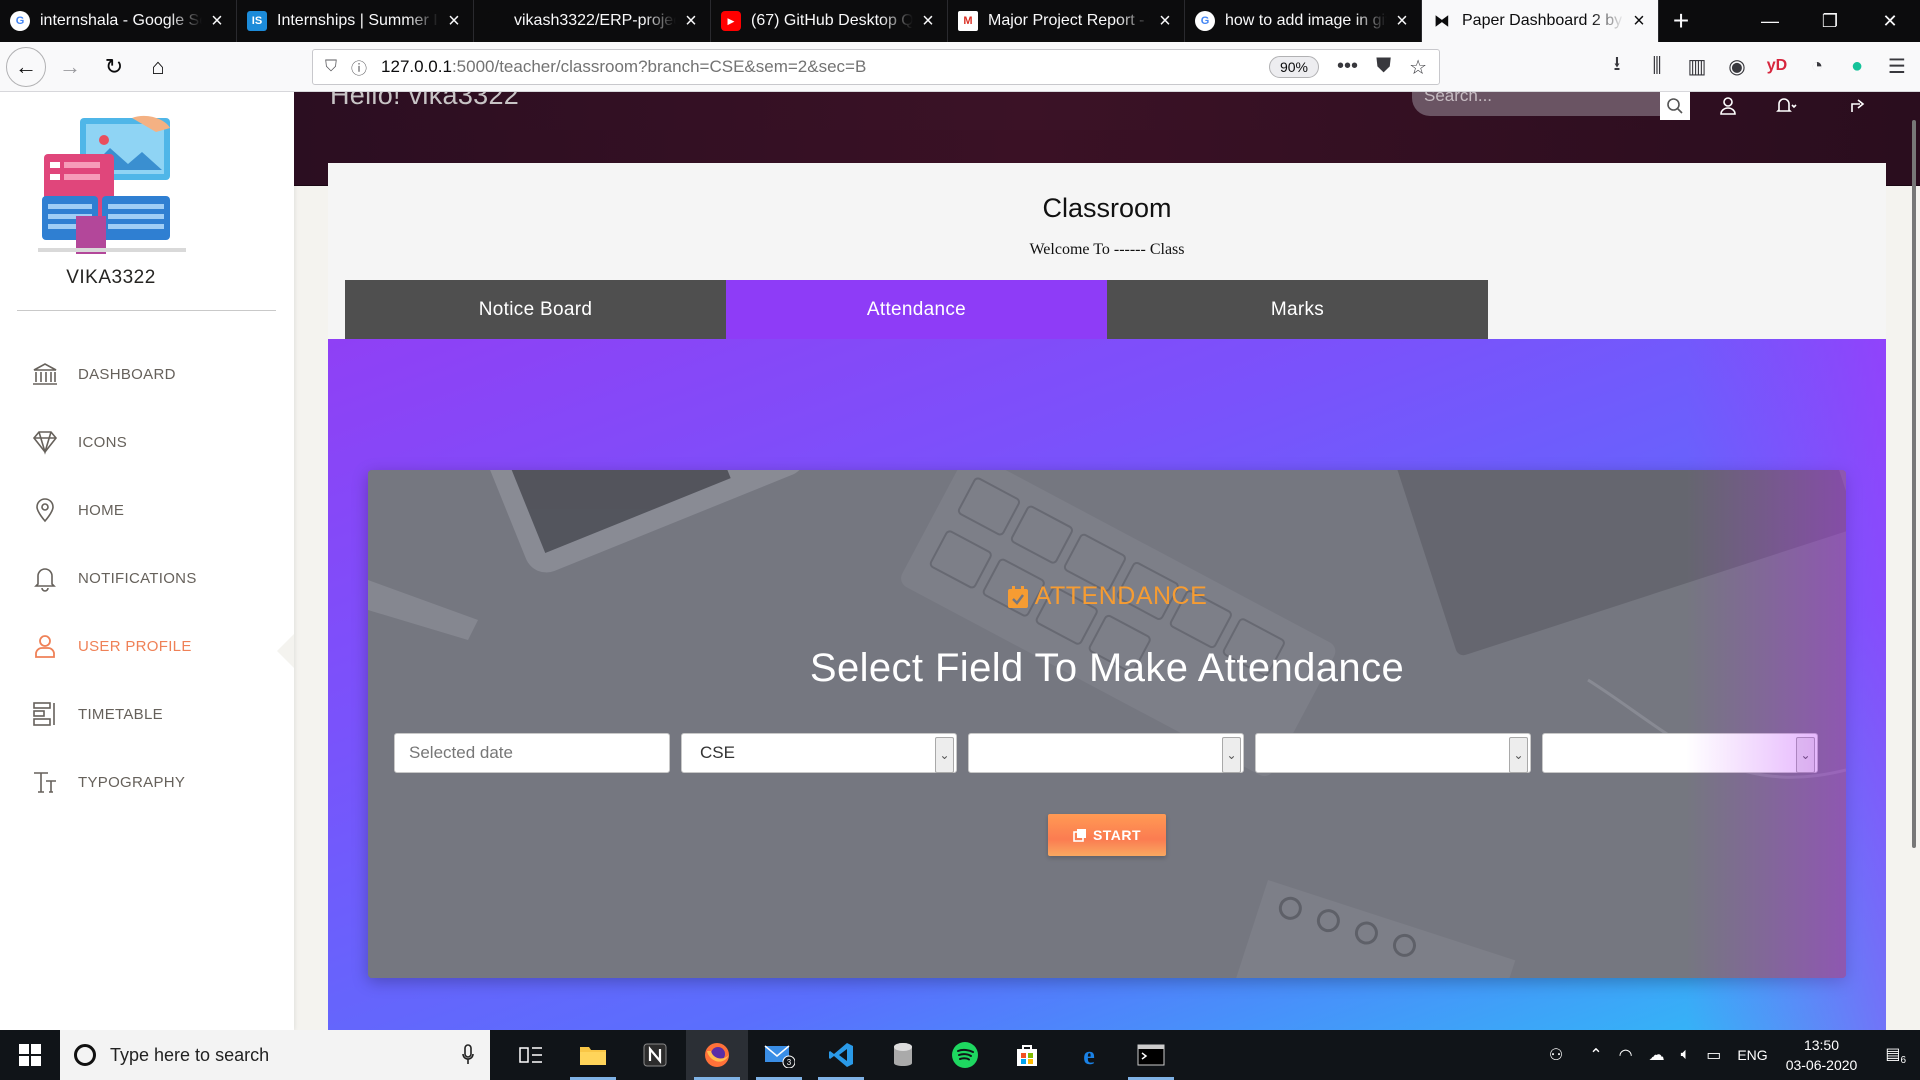 The image size is (1920, 1080). What do you see at coordinates (1822, 1055) in the screenshot?
I see `clock: 13:50 03-06-2020` at bounding box center [1822, 1055].